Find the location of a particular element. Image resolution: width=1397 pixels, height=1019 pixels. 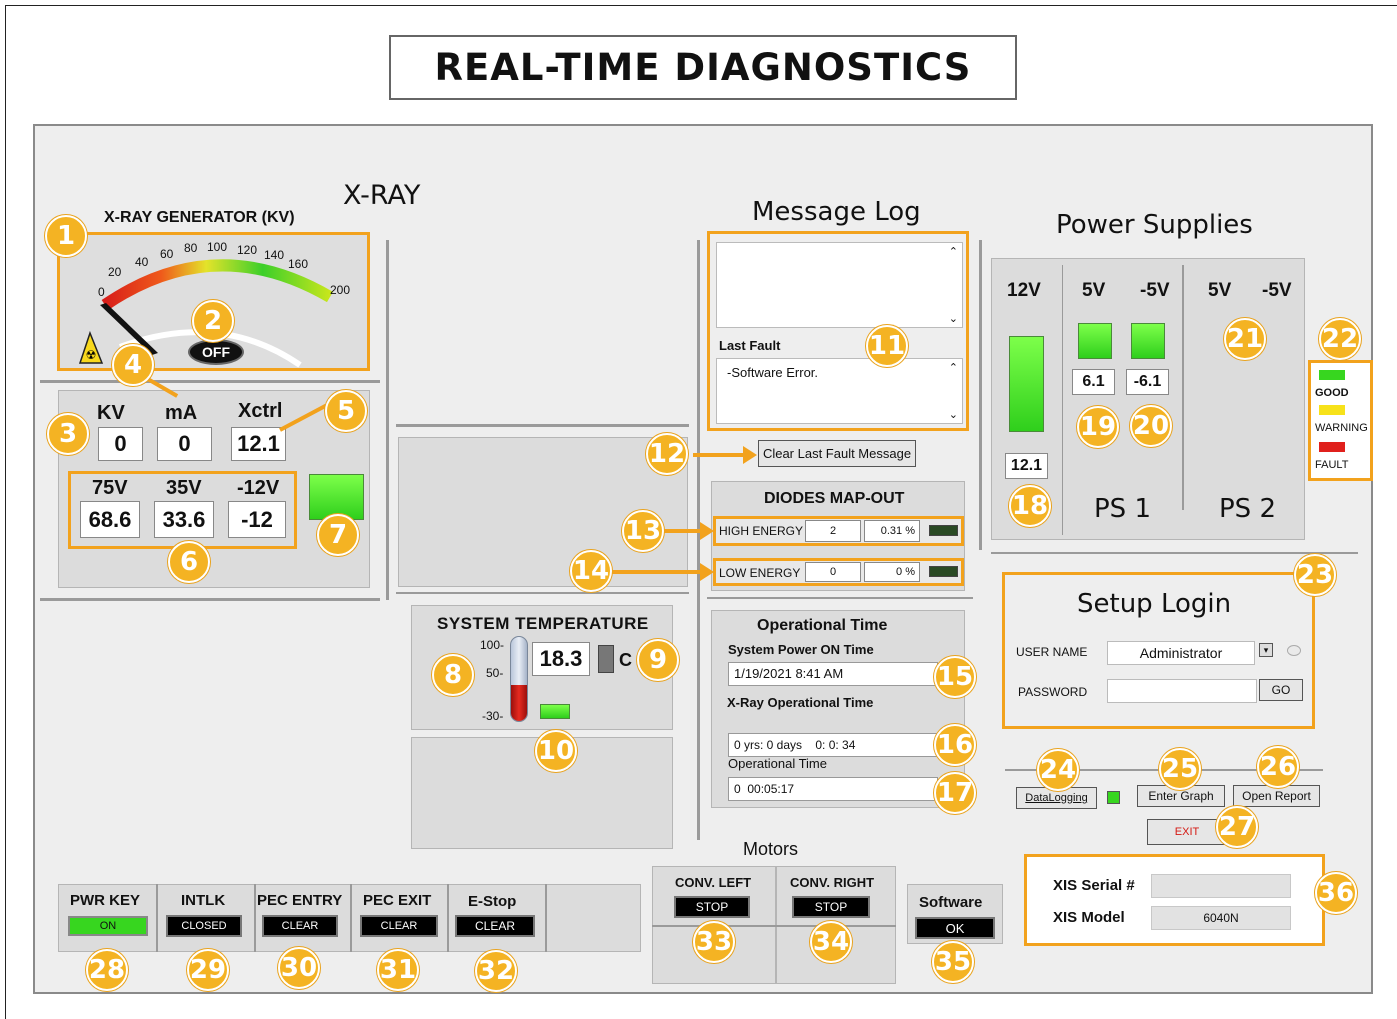

callout-badge: 32 is located at coordinates (496, 971).